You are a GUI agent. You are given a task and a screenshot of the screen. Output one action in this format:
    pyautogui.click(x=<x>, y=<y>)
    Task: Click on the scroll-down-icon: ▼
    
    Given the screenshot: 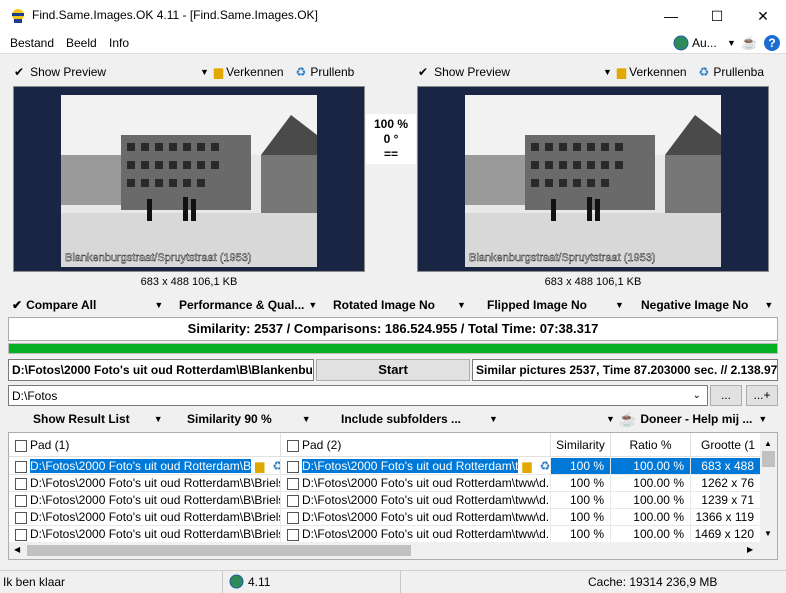 What is the action you would take?
    pyautogui.click(x=768, y=533)
    